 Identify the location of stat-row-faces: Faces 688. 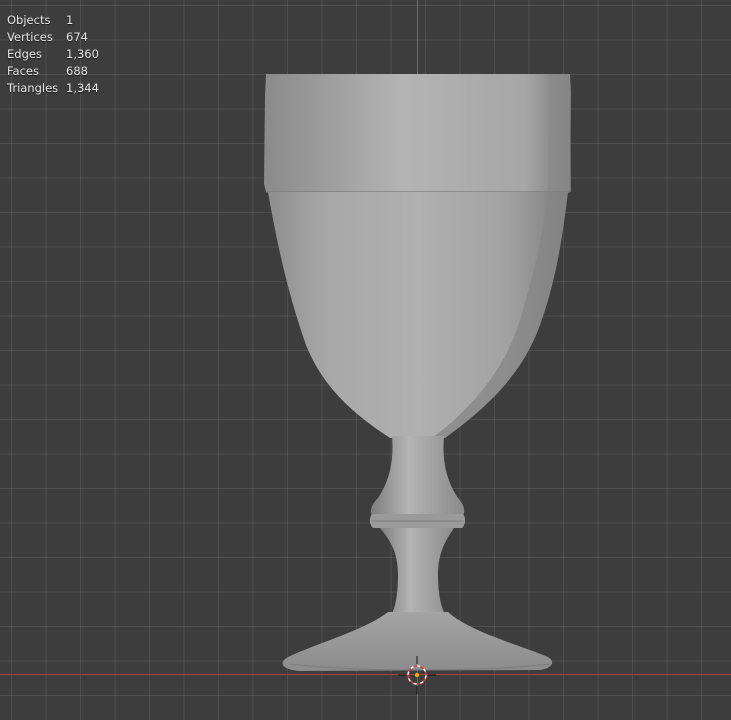
(53, 71).